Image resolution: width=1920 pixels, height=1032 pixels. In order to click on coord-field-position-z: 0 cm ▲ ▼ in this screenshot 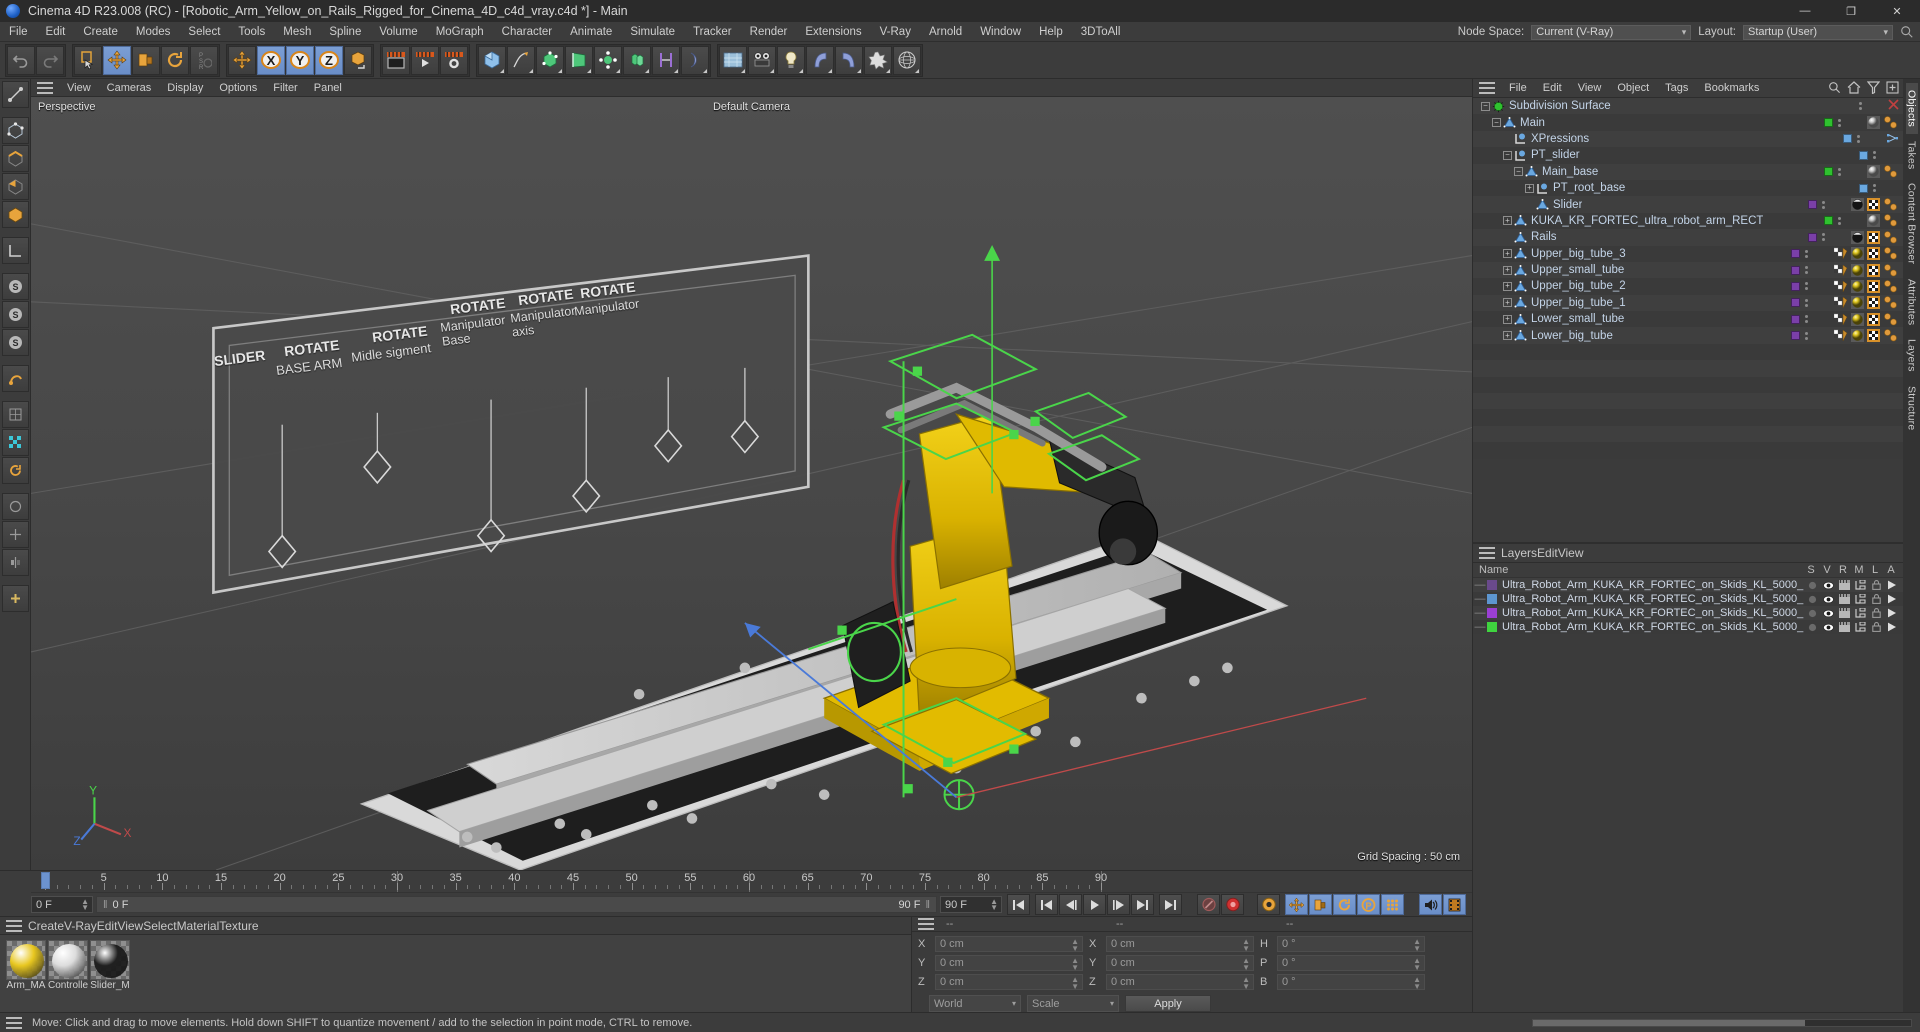, I will do `click(1009, 982)`.